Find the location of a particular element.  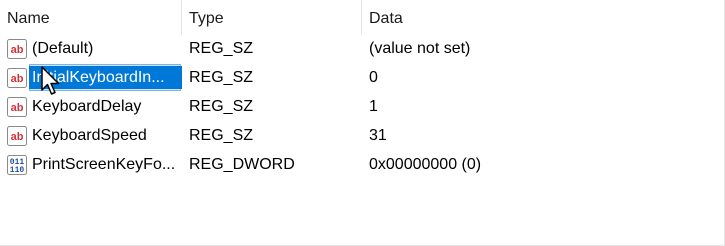

value-data: 1 is located at coordinates (373, 106).